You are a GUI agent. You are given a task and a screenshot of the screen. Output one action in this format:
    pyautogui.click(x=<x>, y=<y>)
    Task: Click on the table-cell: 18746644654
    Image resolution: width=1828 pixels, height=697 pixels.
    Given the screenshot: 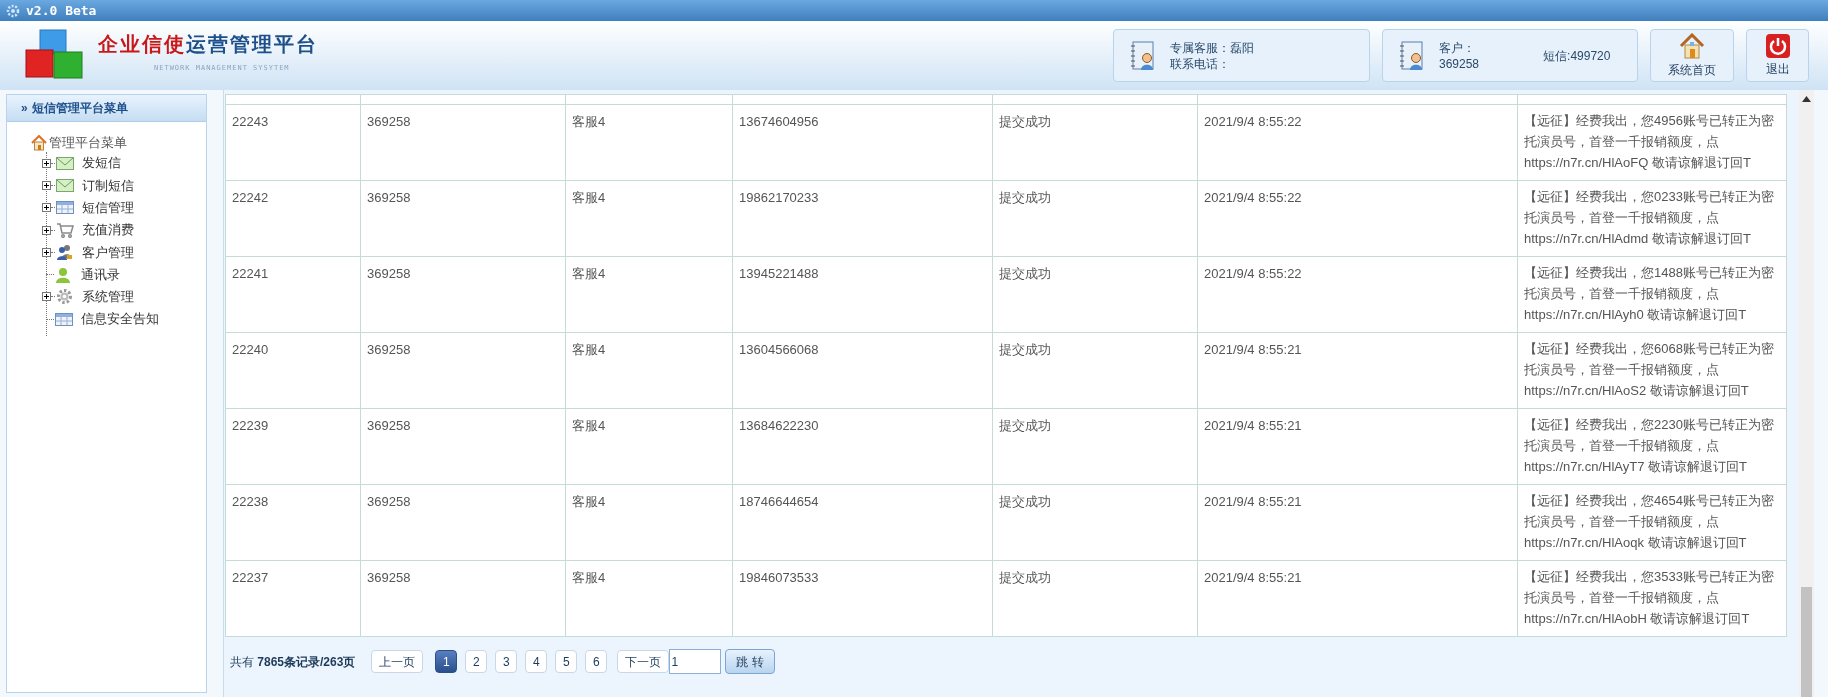 What is the action you would take?
    pyautogui.click(x=862, y=522)
    